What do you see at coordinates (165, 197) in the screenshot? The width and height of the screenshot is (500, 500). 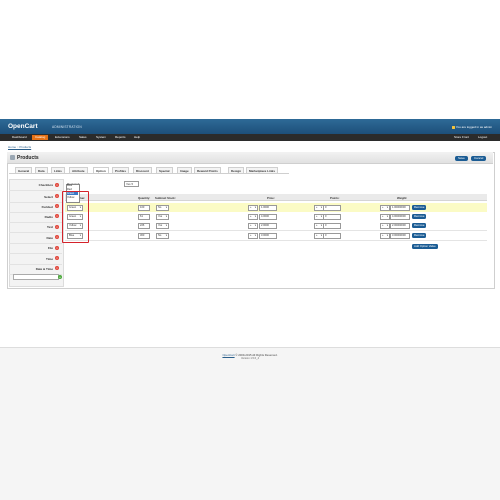 I see `col-subtract-stock: Subtract Stock:` at bounding box center [165, 197].